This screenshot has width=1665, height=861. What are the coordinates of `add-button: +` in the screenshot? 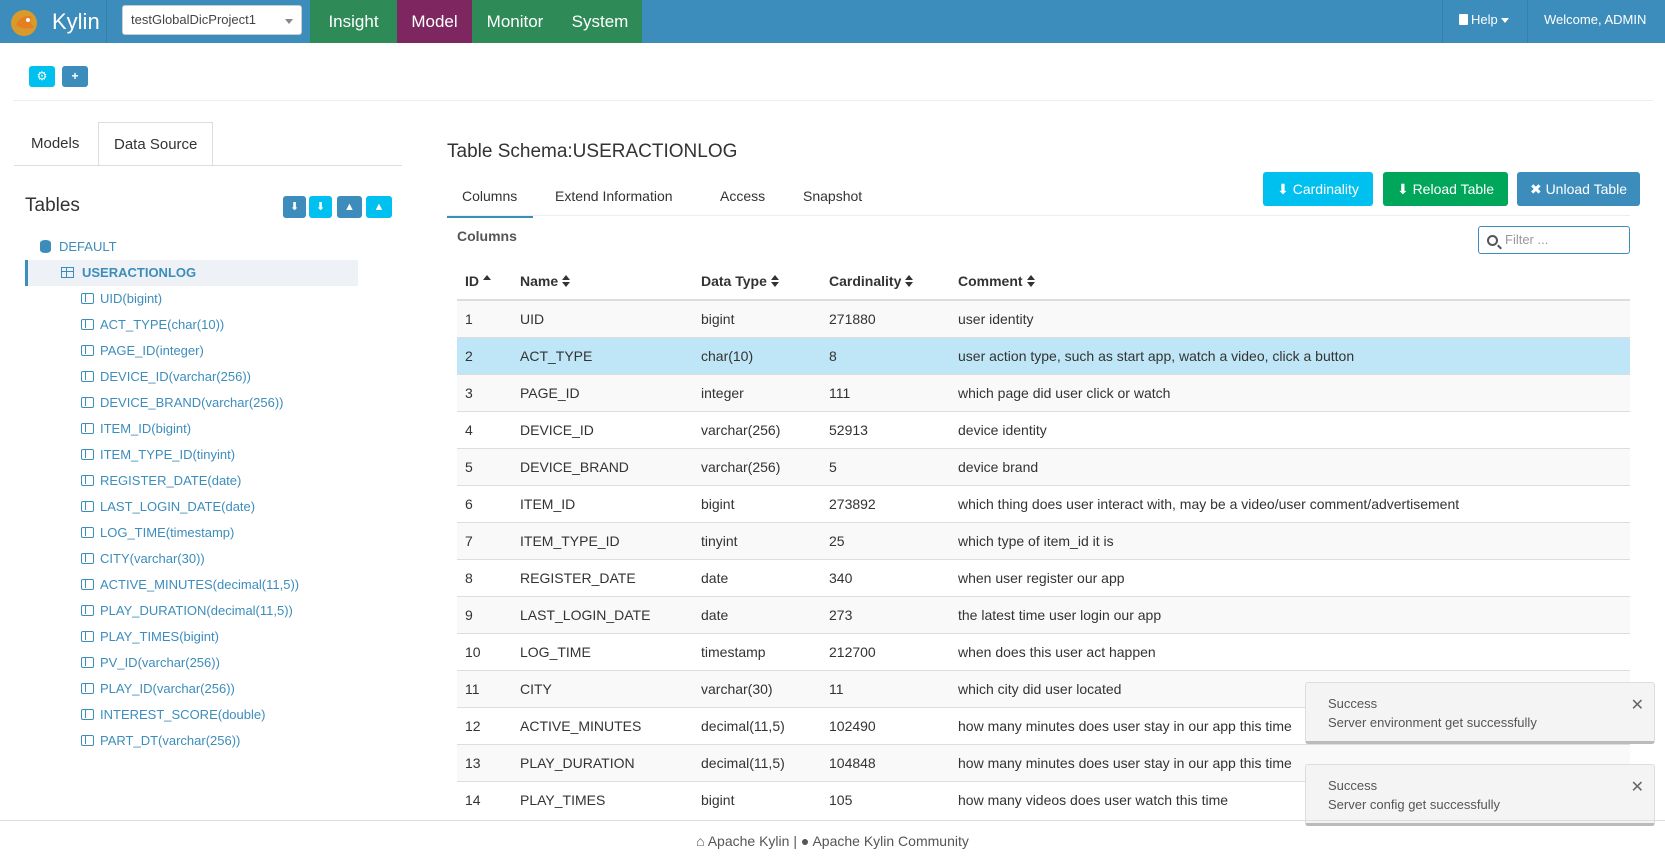 It's located at (75, 76).